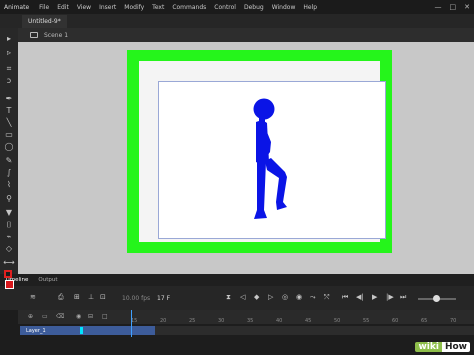  Describe the element at coordinates (107, 7) in the screenshot. I see `menu-insert: Insert` at that location.